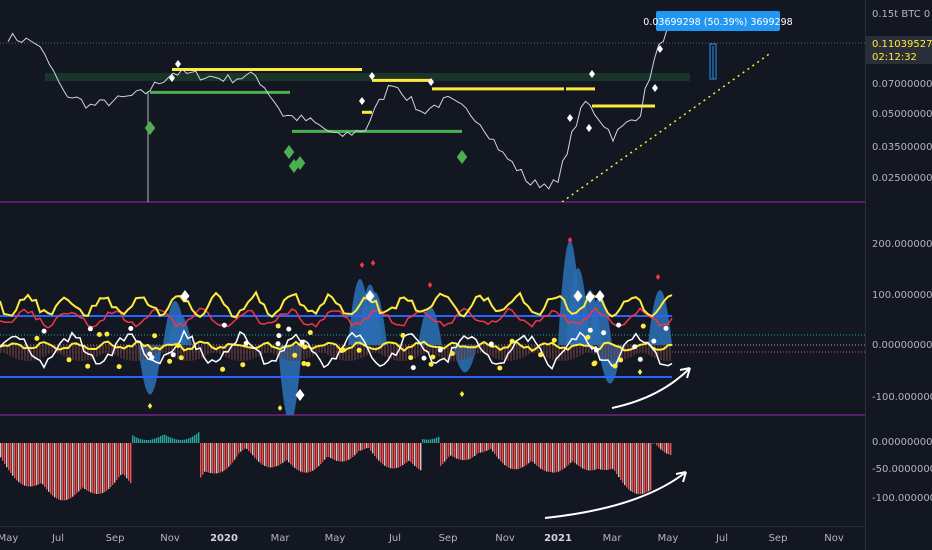  Describe the element at coordinates (899, 50) in the screenshot. I see `price-tag: 0.11039527 02:12:32` at that location.